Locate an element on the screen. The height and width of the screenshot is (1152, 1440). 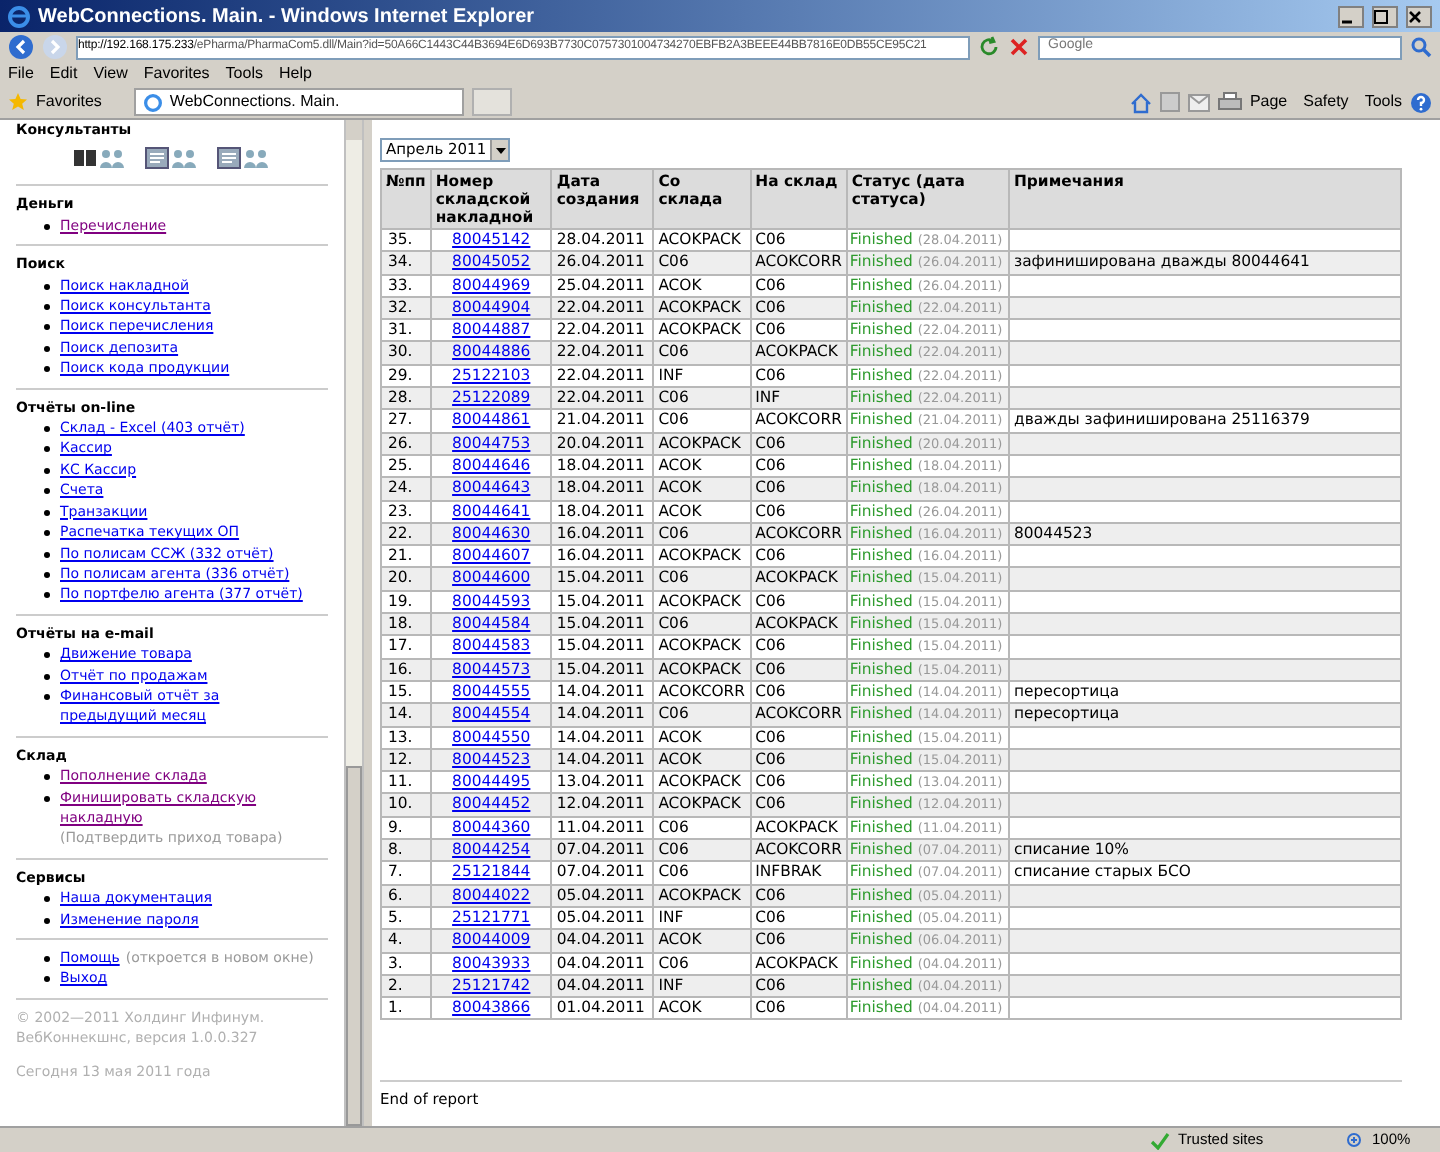
back-icon is located at coordinates (21, 47).